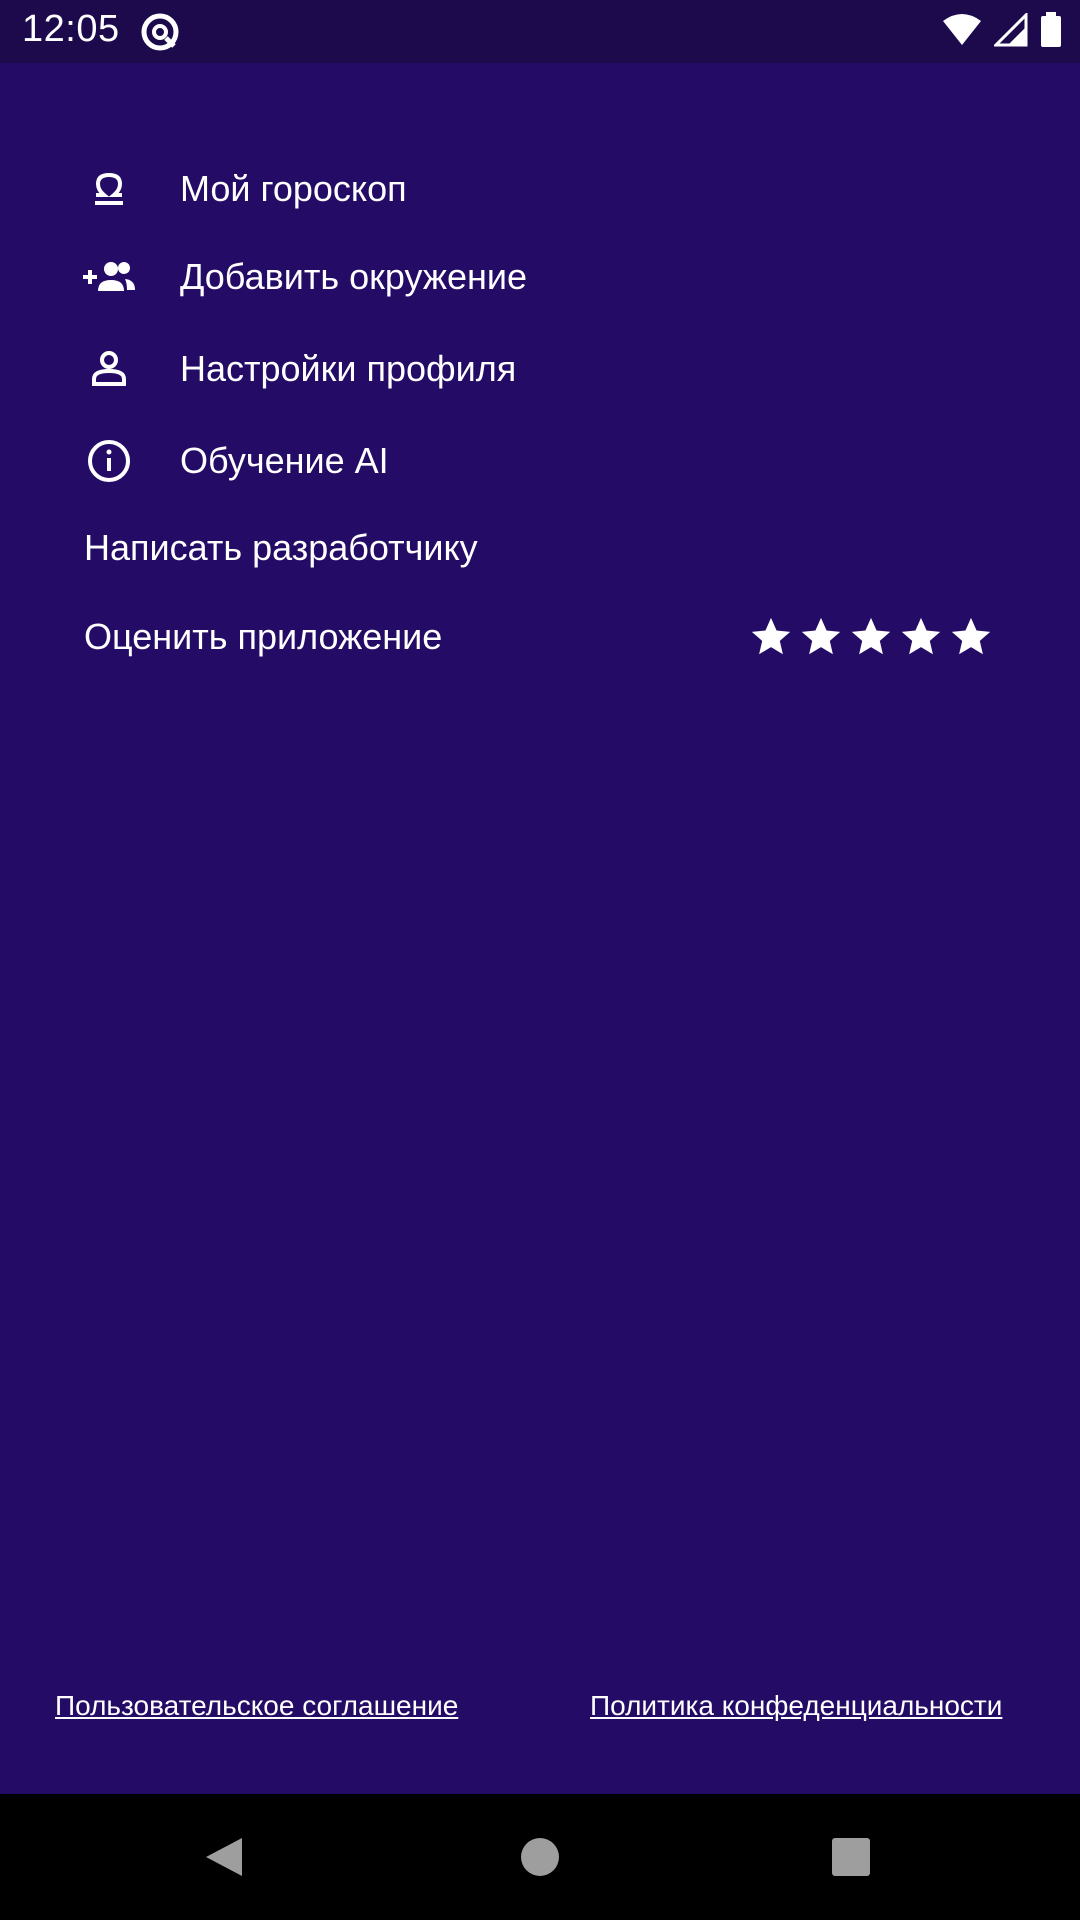 This screenshot has width=1080, height=1920. Describe the element at coordinates (540, 461) in the screenshot. I see `menu-item-ai-training: Обучение AI` at that location.